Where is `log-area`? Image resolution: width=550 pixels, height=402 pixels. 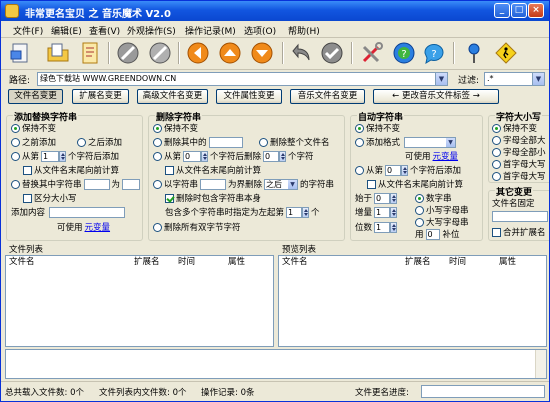 log-area is located at coordinates (276, 364).